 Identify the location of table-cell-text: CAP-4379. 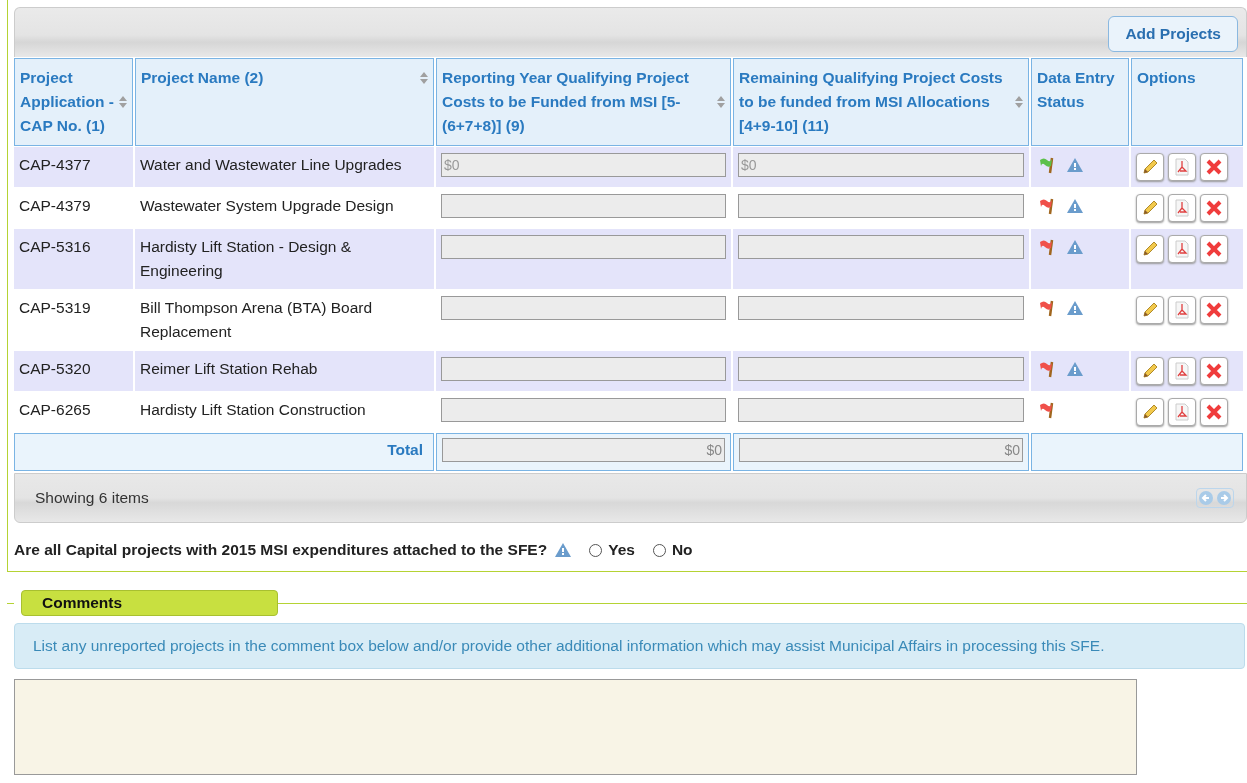
(55, 206).